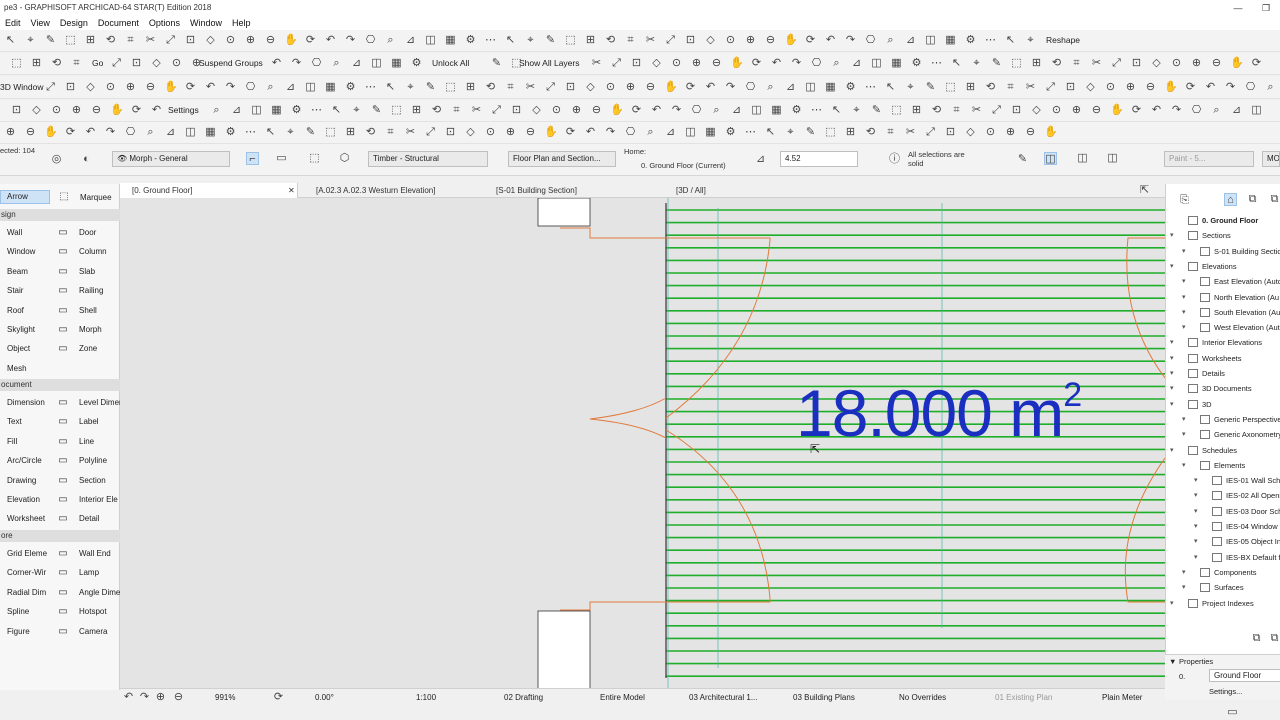 The image size is (1280, 720). What do you see at coordinates (450, 63) in the screenshot?
I see `unlock-all-button: Unlock All` at bounding box center [450, 63].